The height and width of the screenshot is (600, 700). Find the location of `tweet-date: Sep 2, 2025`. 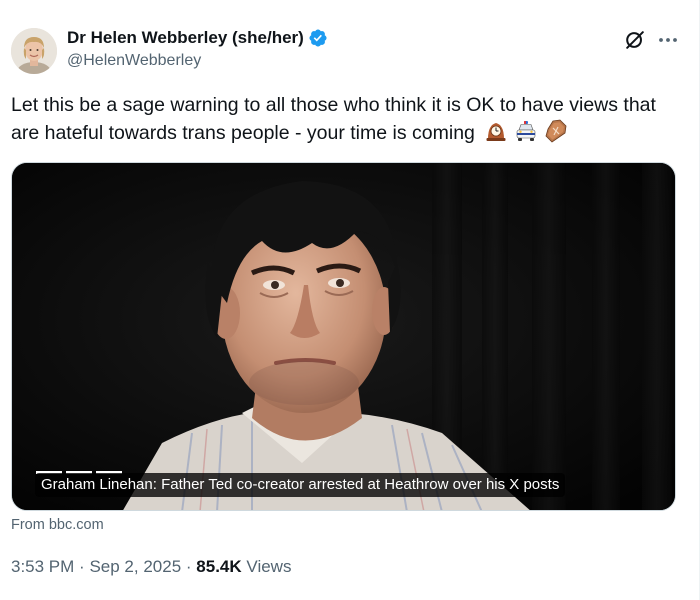

tweet-date: Sep 2, 2025 is located at coordinates (135, 566).